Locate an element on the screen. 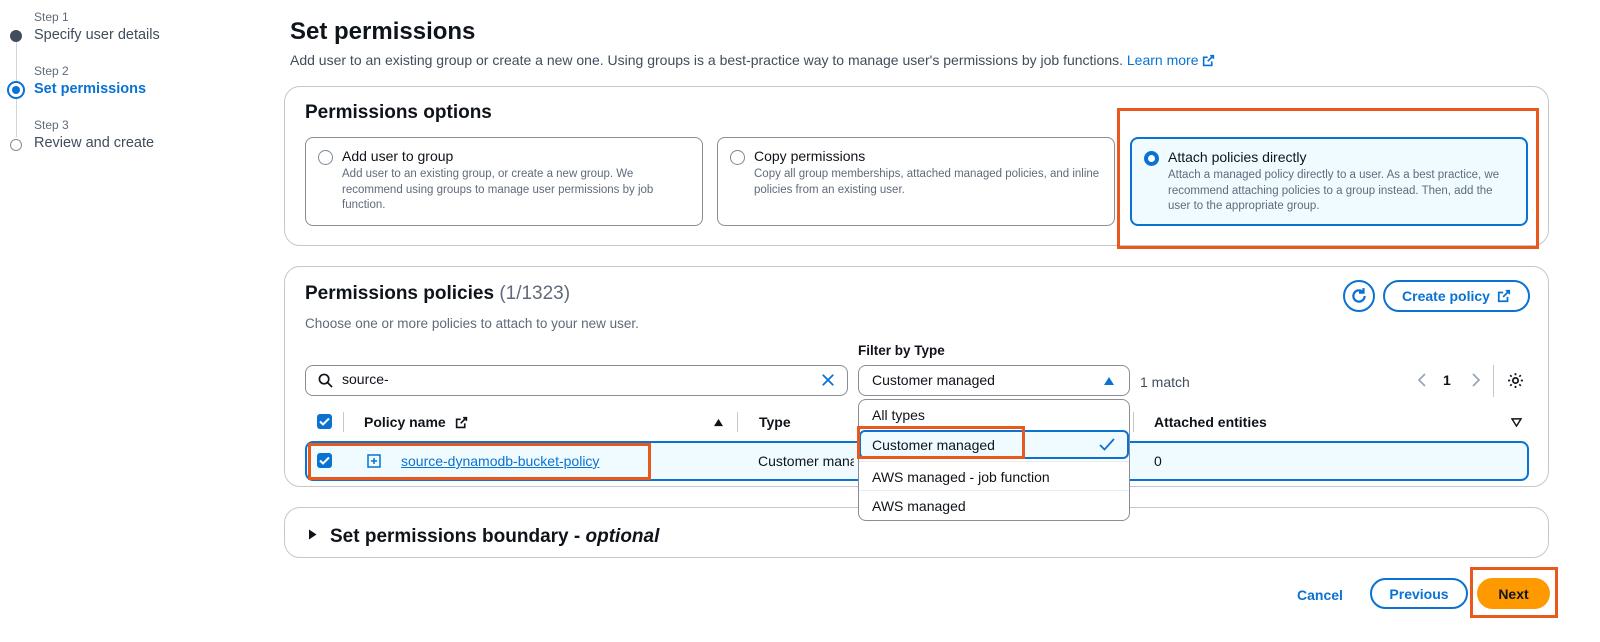  attached-entities-cell: 0 is located at coordinates (1158, 461).